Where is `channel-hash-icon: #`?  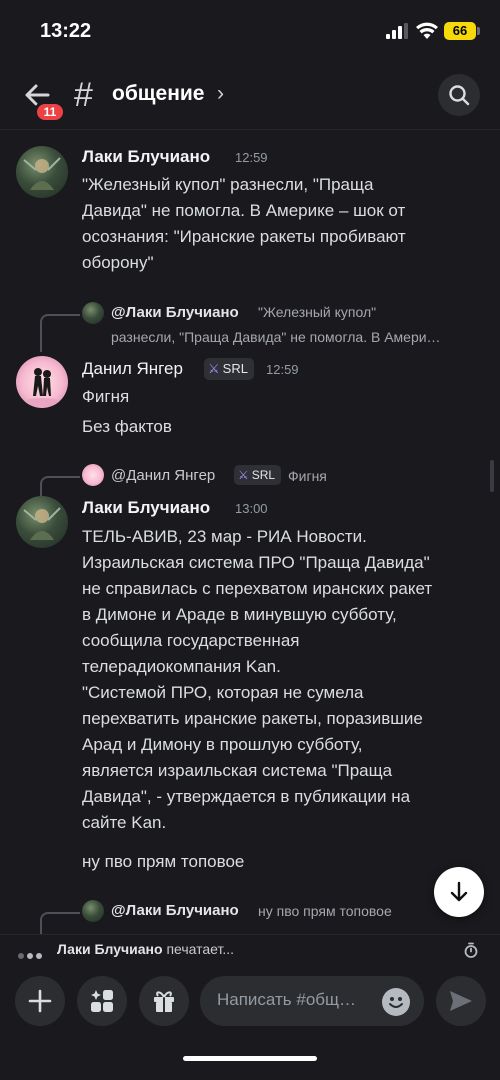
channel-hash-icon: # is located at coordinates (83, 95).